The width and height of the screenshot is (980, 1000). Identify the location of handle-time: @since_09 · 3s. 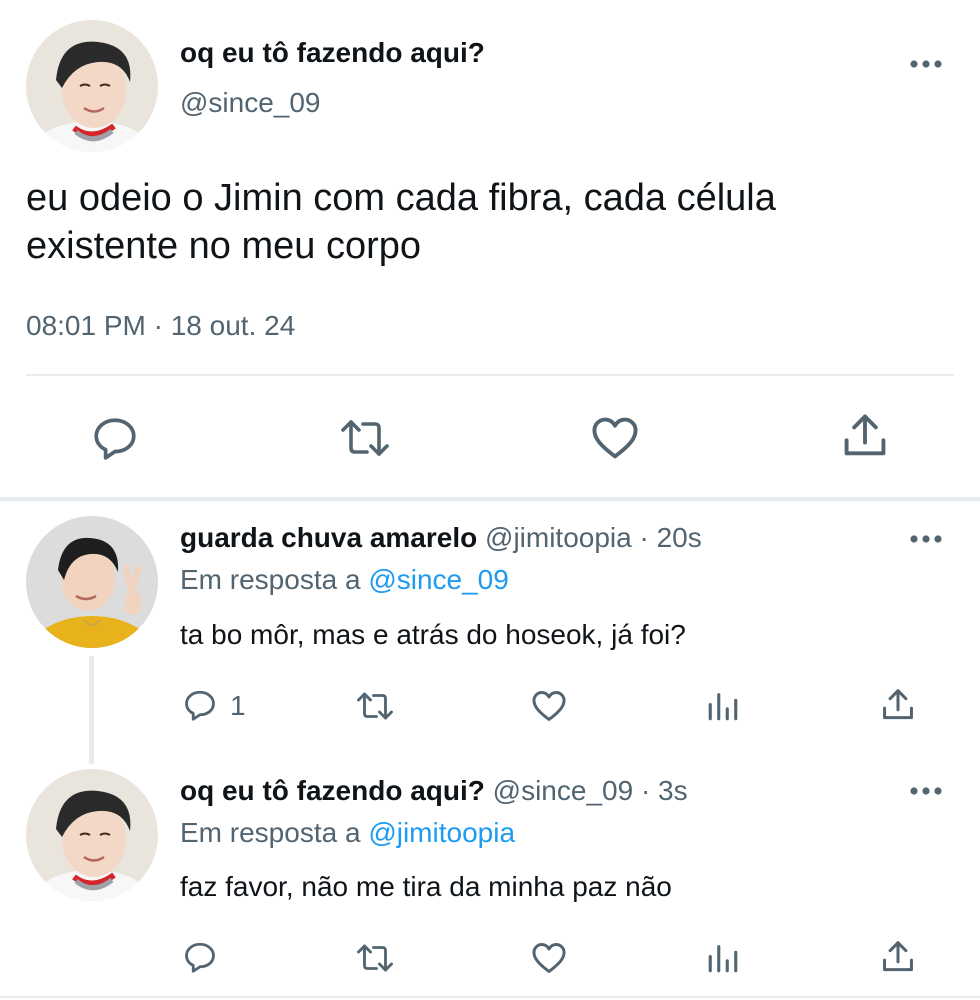
(590, 790).